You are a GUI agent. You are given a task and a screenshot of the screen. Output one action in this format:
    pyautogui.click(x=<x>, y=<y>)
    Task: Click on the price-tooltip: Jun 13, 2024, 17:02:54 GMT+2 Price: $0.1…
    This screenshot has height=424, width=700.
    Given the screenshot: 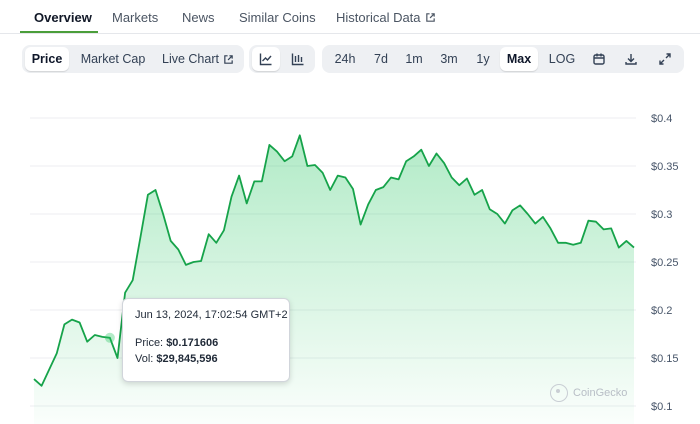 What is the action you would take?
    pyautogui.click(x=206, y=340)
    